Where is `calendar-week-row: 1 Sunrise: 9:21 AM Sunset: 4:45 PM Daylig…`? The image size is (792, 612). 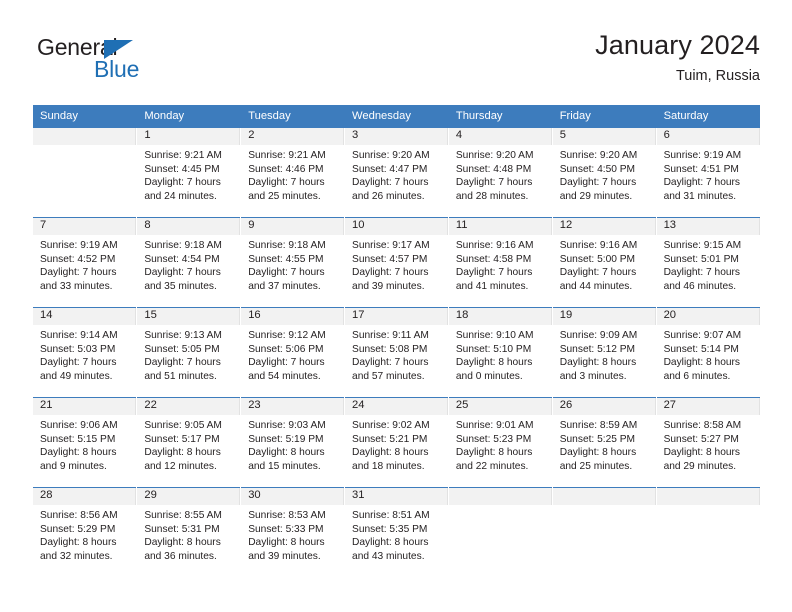 calendar-week-row: 1 Sunrise: 9:21 AM Sunset: 4:45 PM Daylig… is located at coordinates (396, 172).